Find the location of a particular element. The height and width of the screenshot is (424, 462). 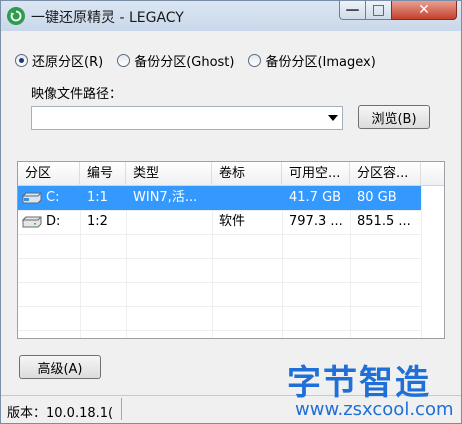

maximize-icon: □ is located at coordinates (378, 10).